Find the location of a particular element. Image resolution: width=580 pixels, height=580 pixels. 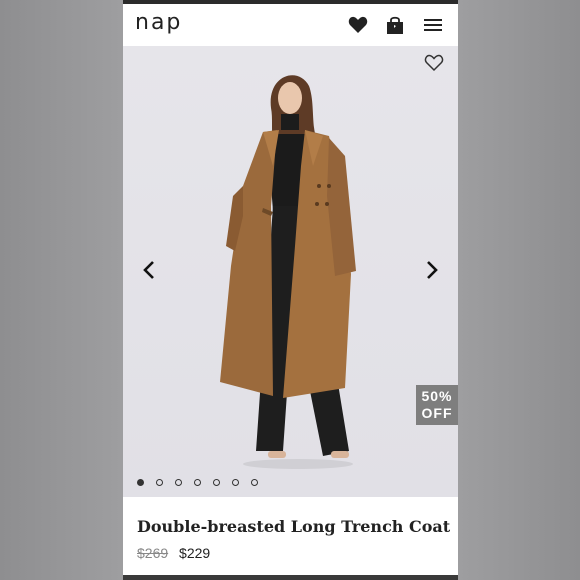

original-price: $269 is located at coordinates (153, 553).